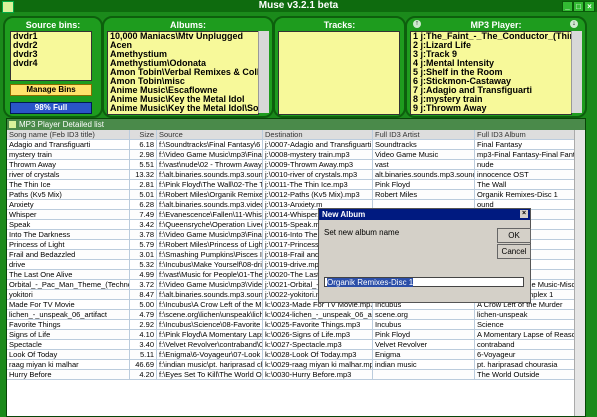 The image size is (597, 417). What do you see at coordinates (525, 134) in the screenshot?
I see `col-header-album: Full ID3 Album` at bounding box center [525, 134].